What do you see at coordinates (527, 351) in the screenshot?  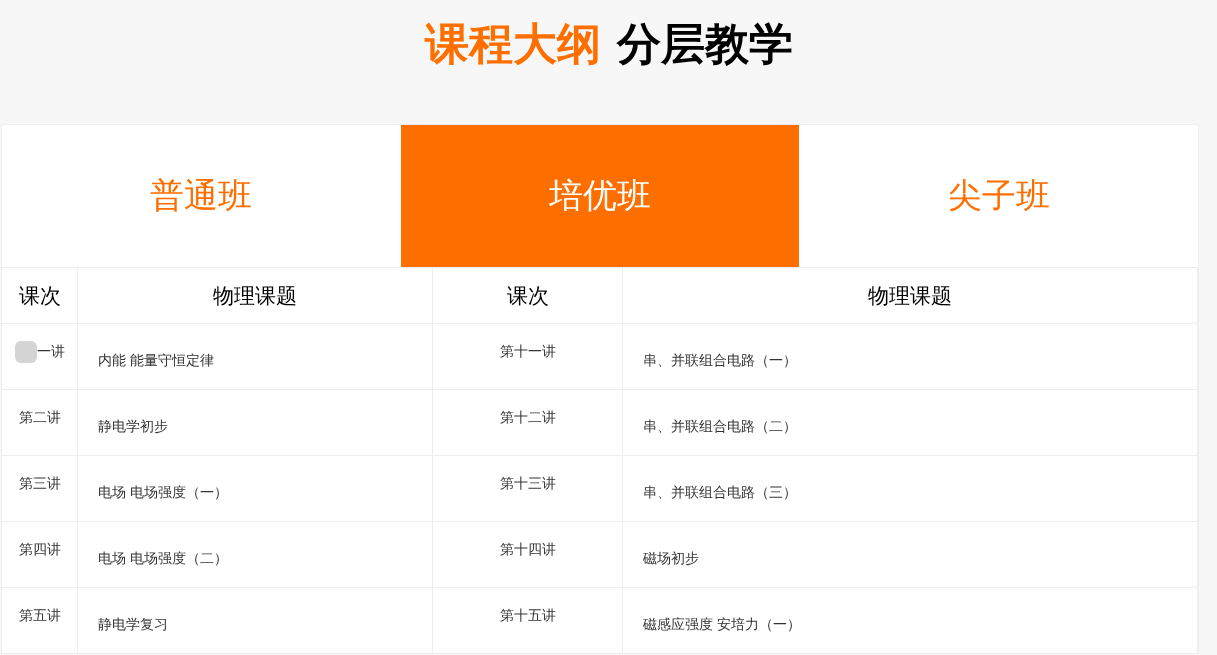 I see `table-cell: 第十一讲` at bounding box center [527, 351].